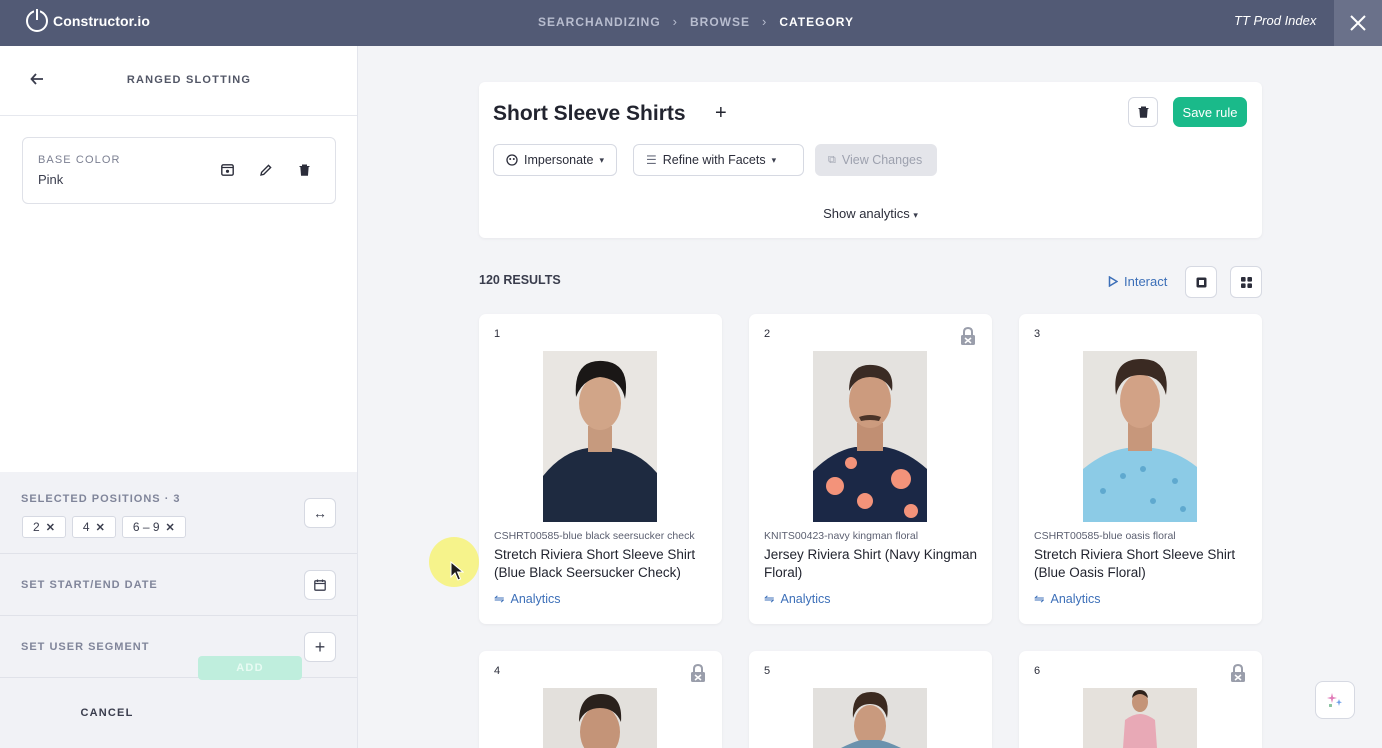  What do you see at coordinates (1037, 671) in the screenshot?
I see `position-number: 6` at bounding box center [1037, 671].